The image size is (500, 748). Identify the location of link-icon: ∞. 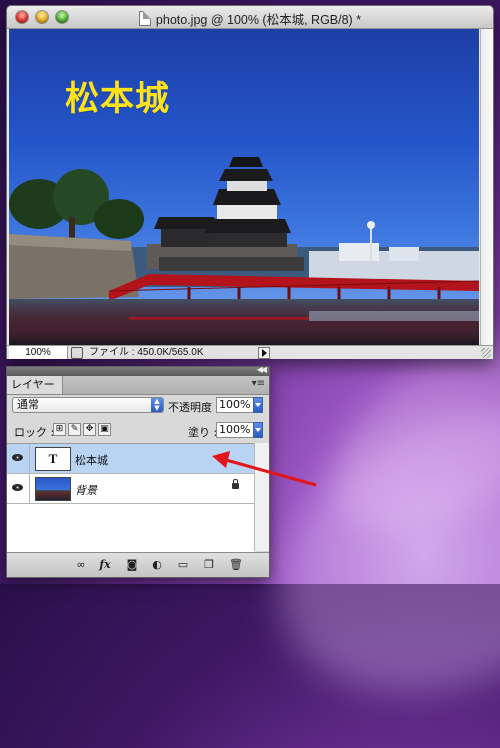
(81, 565).